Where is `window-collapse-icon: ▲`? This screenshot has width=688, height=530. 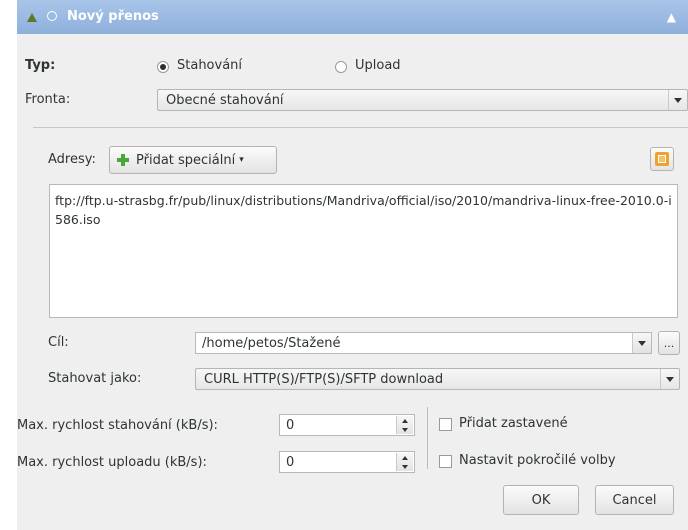
window-collapse-icon: ▲ is located at coordinates (671, 17).